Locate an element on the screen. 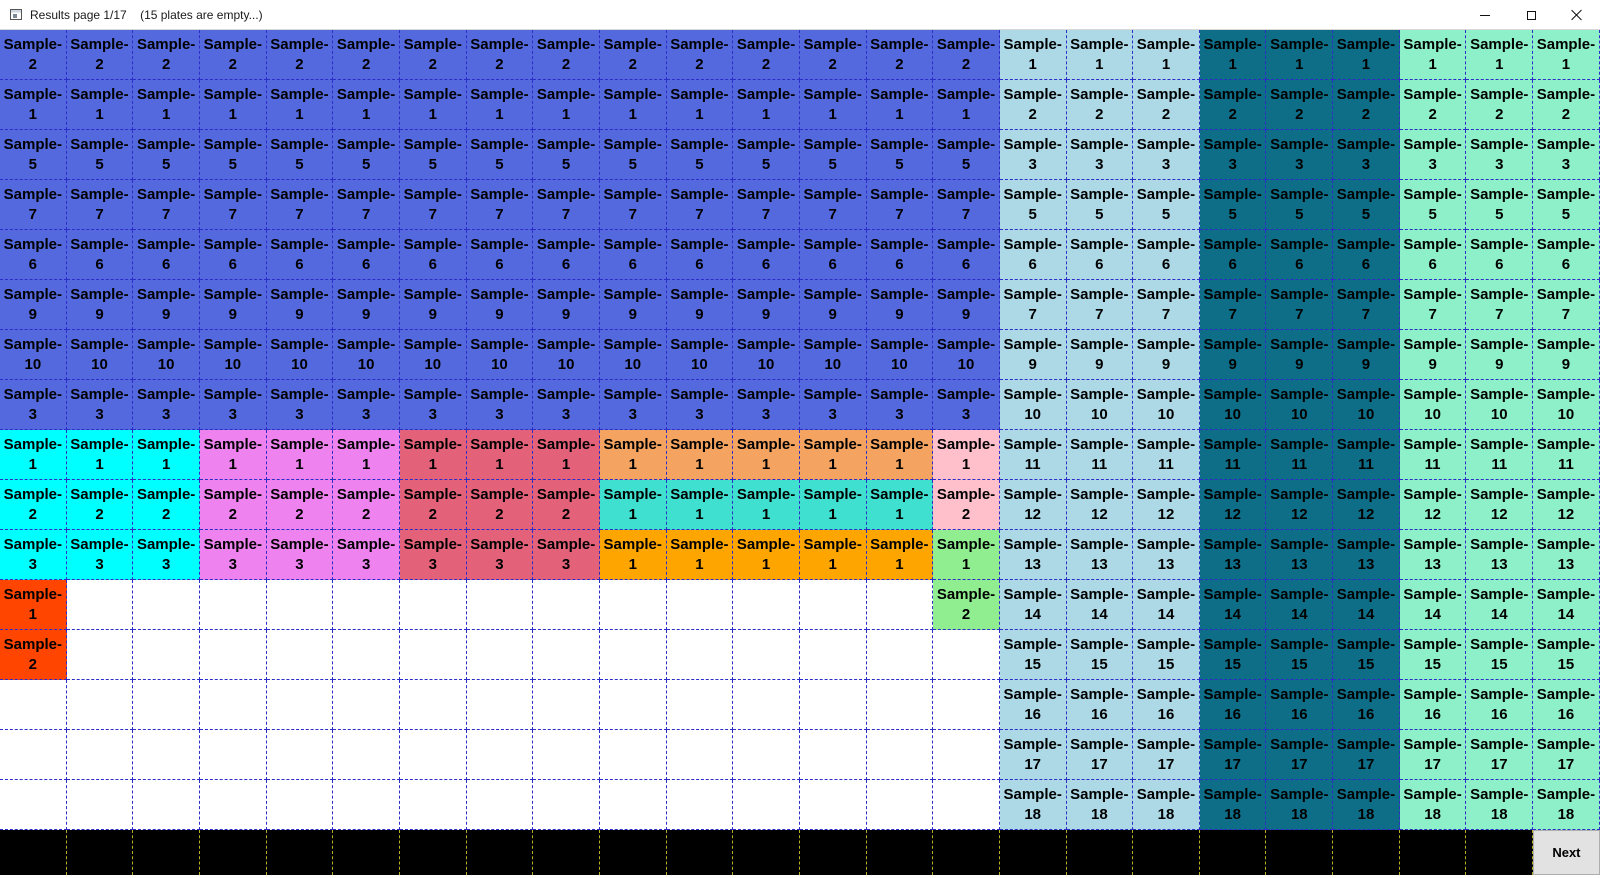 This screenshot has height=878, width=1600. plate-cell: Sample- 13 is located at coordinates (1433, 555).